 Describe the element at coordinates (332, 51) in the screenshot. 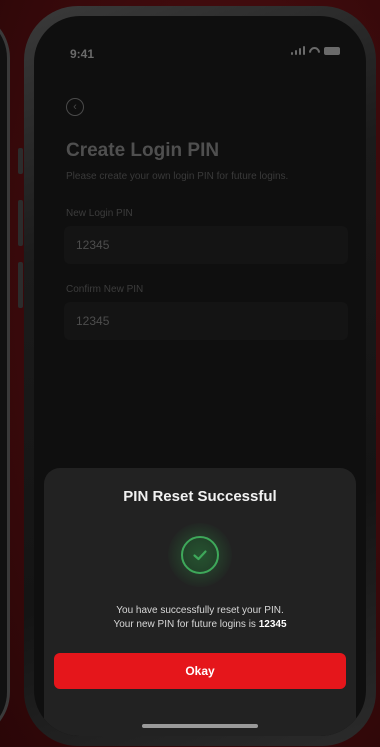

I see `battery-icon` at that location.